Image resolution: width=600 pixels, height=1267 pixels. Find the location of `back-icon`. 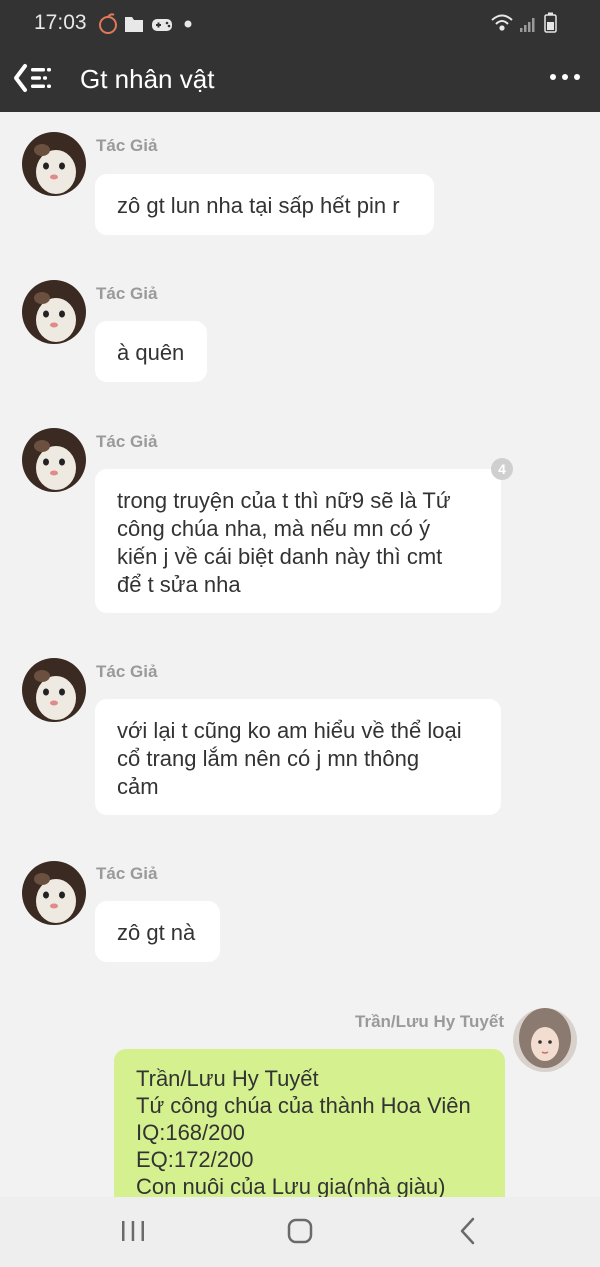

back-icon is located at coordinates (468, 1231).